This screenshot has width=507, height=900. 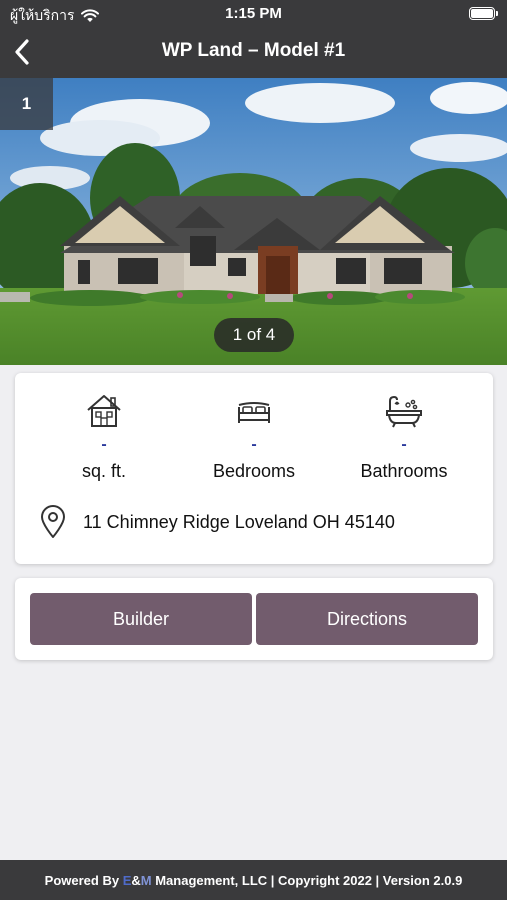 I want to click on bed-icon, so click(x=254, y=412).